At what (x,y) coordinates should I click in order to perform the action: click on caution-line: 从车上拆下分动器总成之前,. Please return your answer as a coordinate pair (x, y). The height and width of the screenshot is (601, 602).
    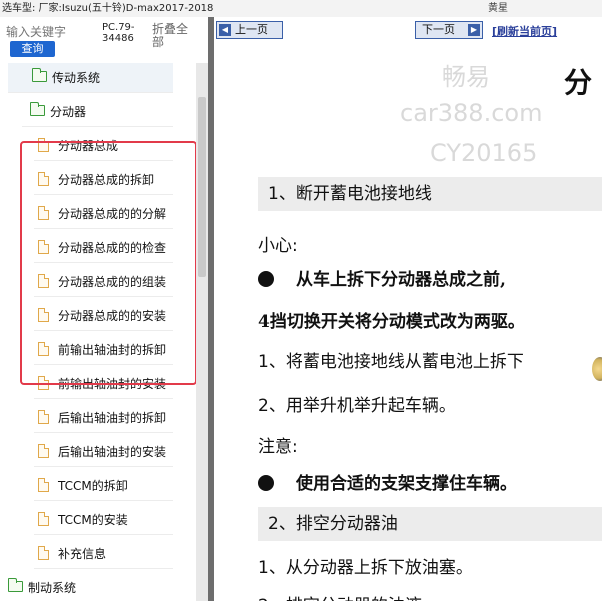
    Looking at the image, I should click on (382, 277).